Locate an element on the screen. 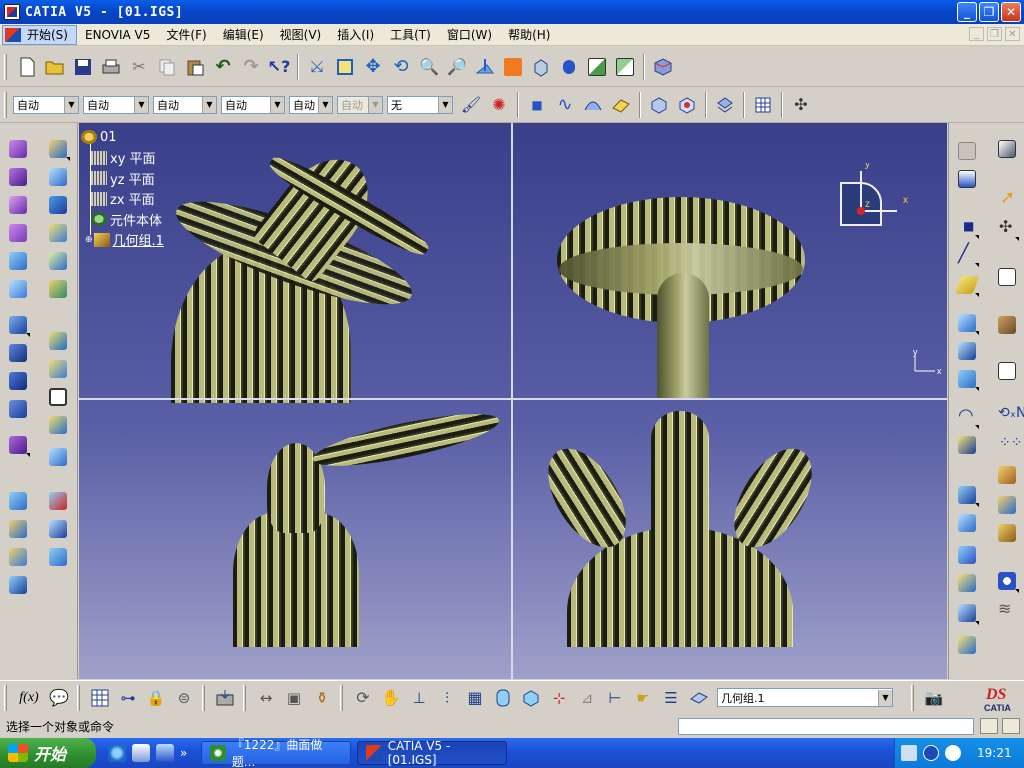  measure-between-button: ↔ is located at coordinates (266, 698).